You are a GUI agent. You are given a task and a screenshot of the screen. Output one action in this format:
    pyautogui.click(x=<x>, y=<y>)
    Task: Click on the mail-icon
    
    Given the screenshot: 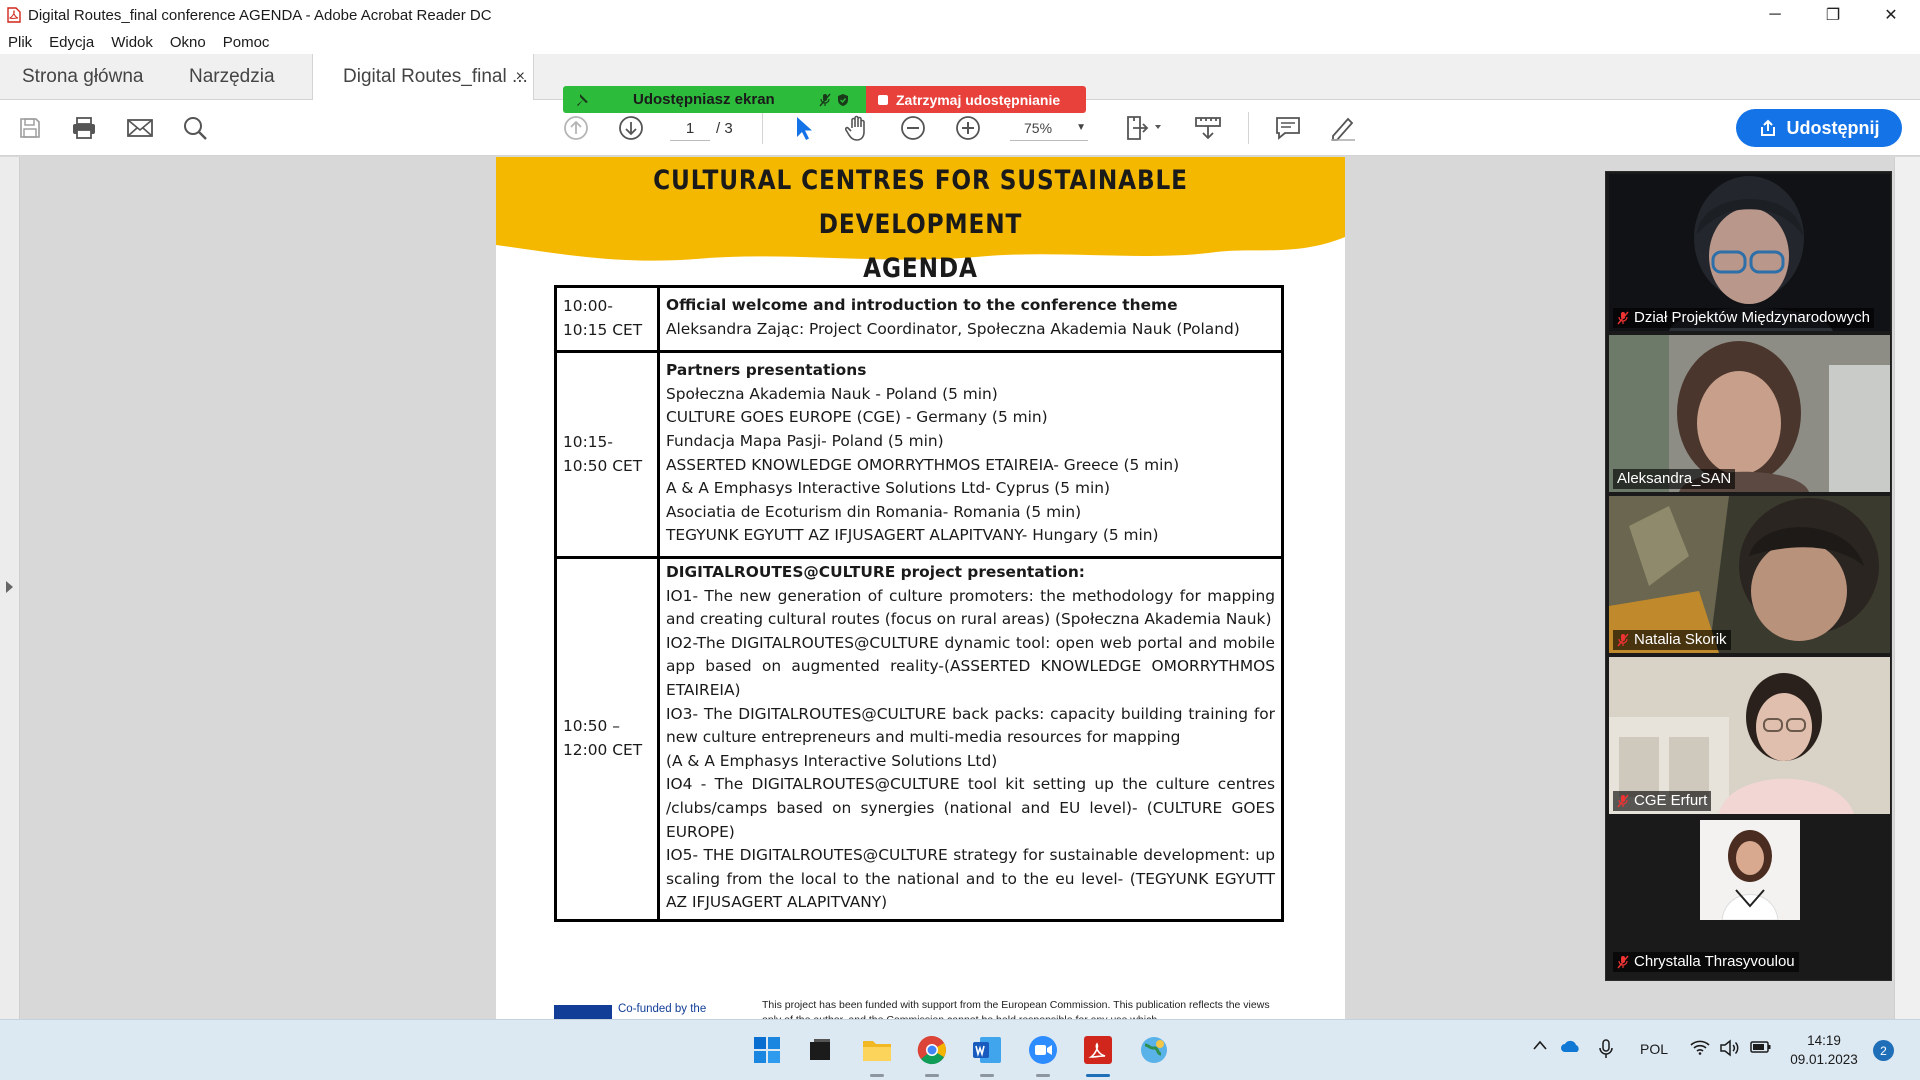 What is the action you would take?
    pyautogui.click(x=140, y=128)
    